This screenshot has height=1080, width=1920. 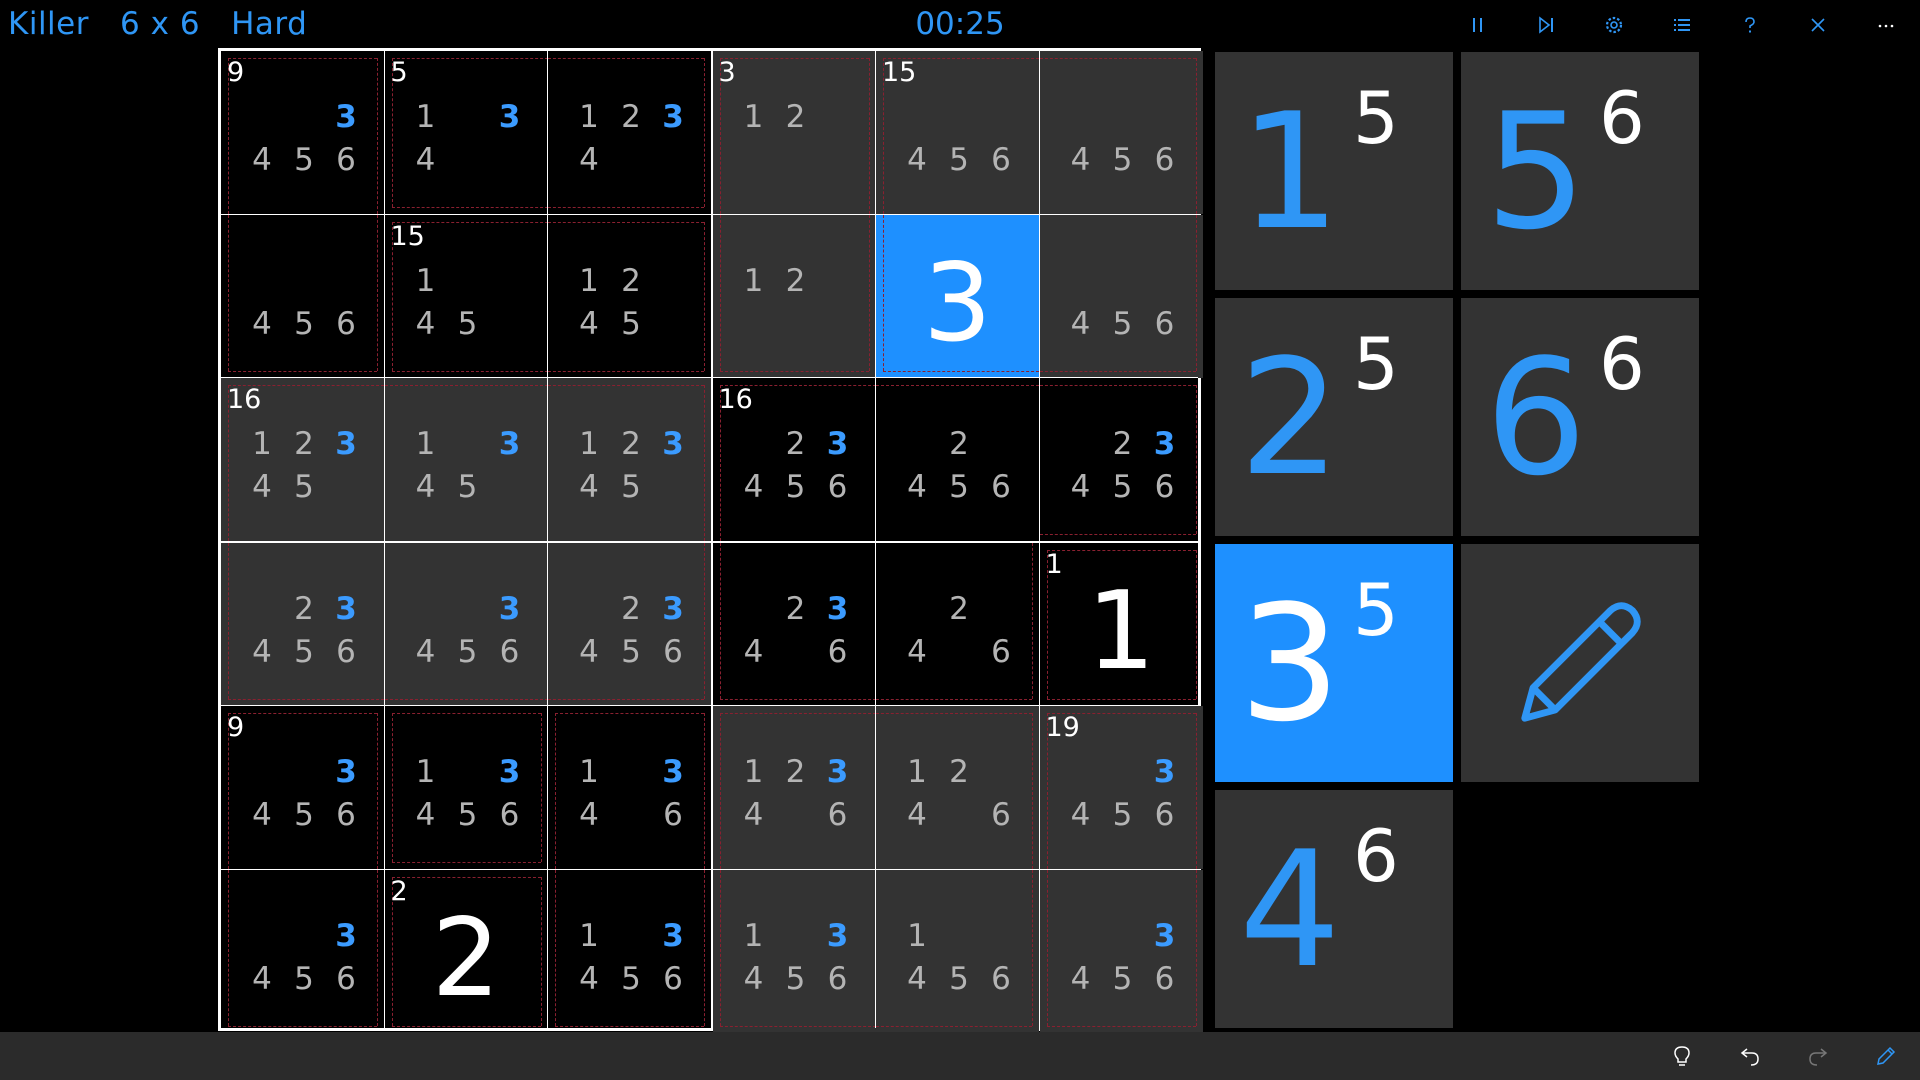 What do you see at coordinates (1334, 171) in the screenshot?
I see `number-pad-button-1: 15` at bounding box center [1334, 171].